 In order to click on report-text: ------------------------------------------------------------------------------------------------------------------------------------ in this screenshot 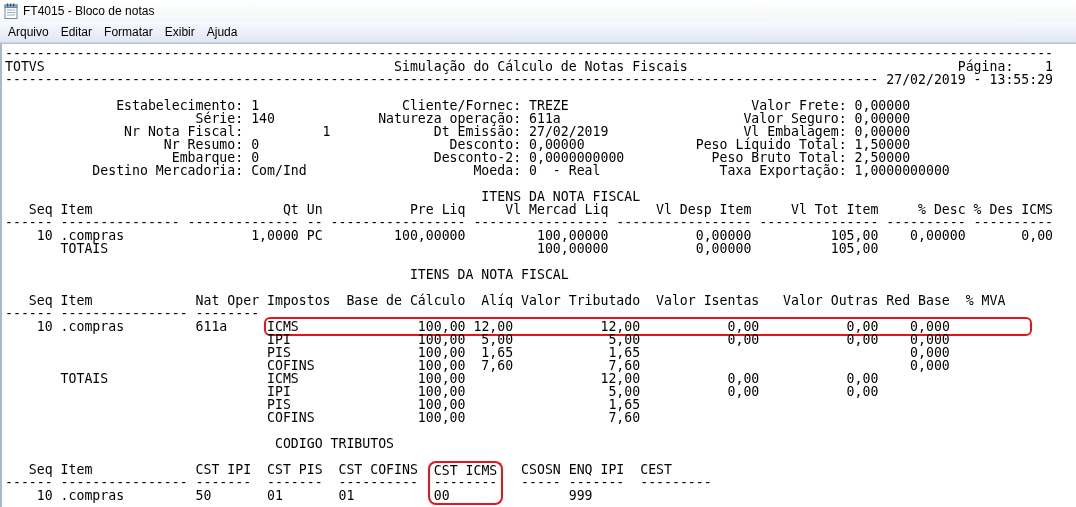, I will do `click(529, 53)`.